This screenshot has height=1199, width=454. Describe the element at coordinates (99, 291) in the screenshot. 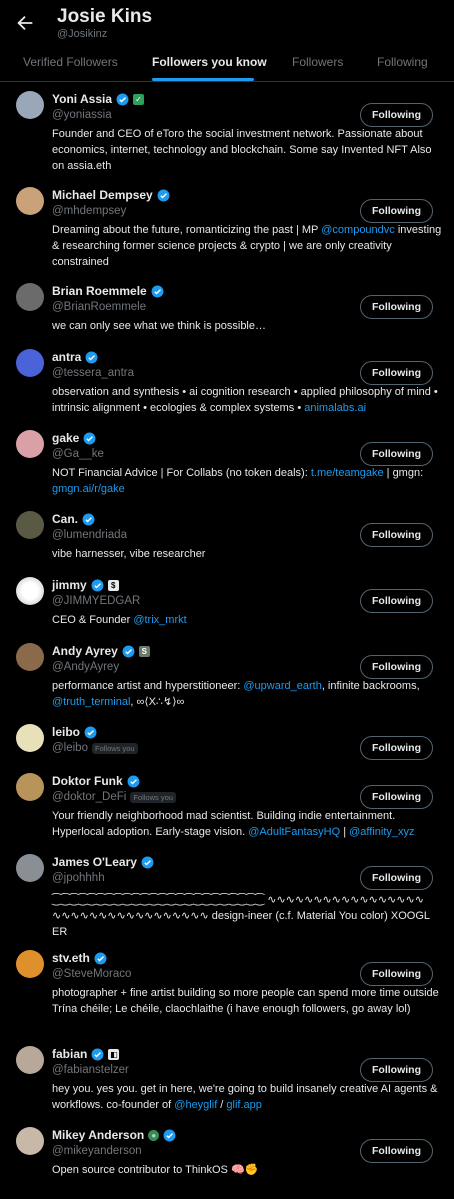

I see `user-name: Brian Roemmele` at that location.